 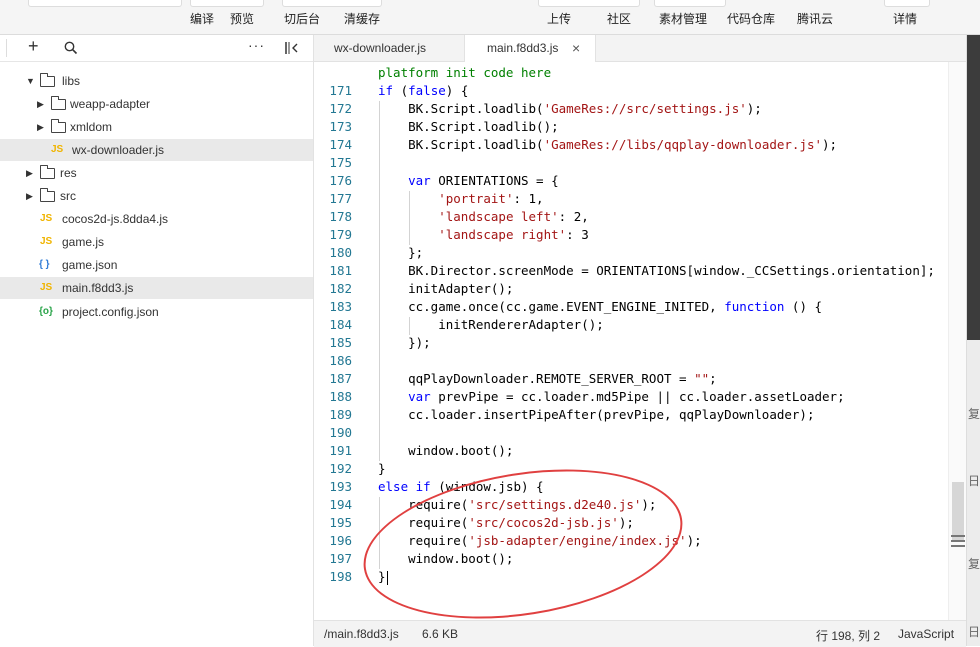 What do you see at coordinates (83, 242) in the screenshot?
I see `tree-item-label: game.js` at bounding box center [83, 242].